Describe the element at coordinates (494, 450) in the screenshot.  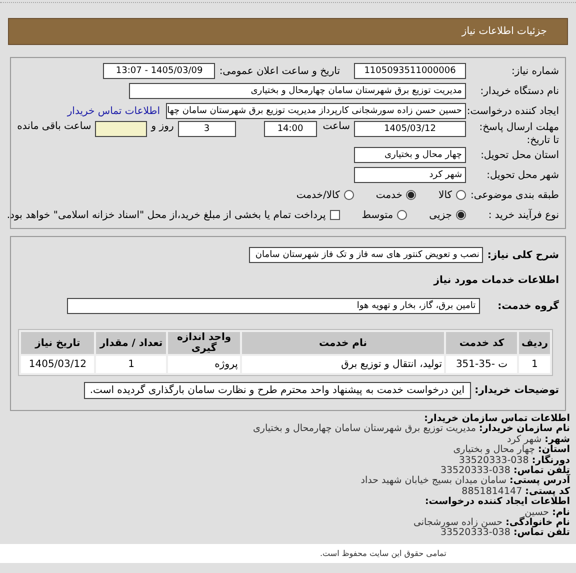
I see `contact-value: چهار محال و بختیاری` at that location.